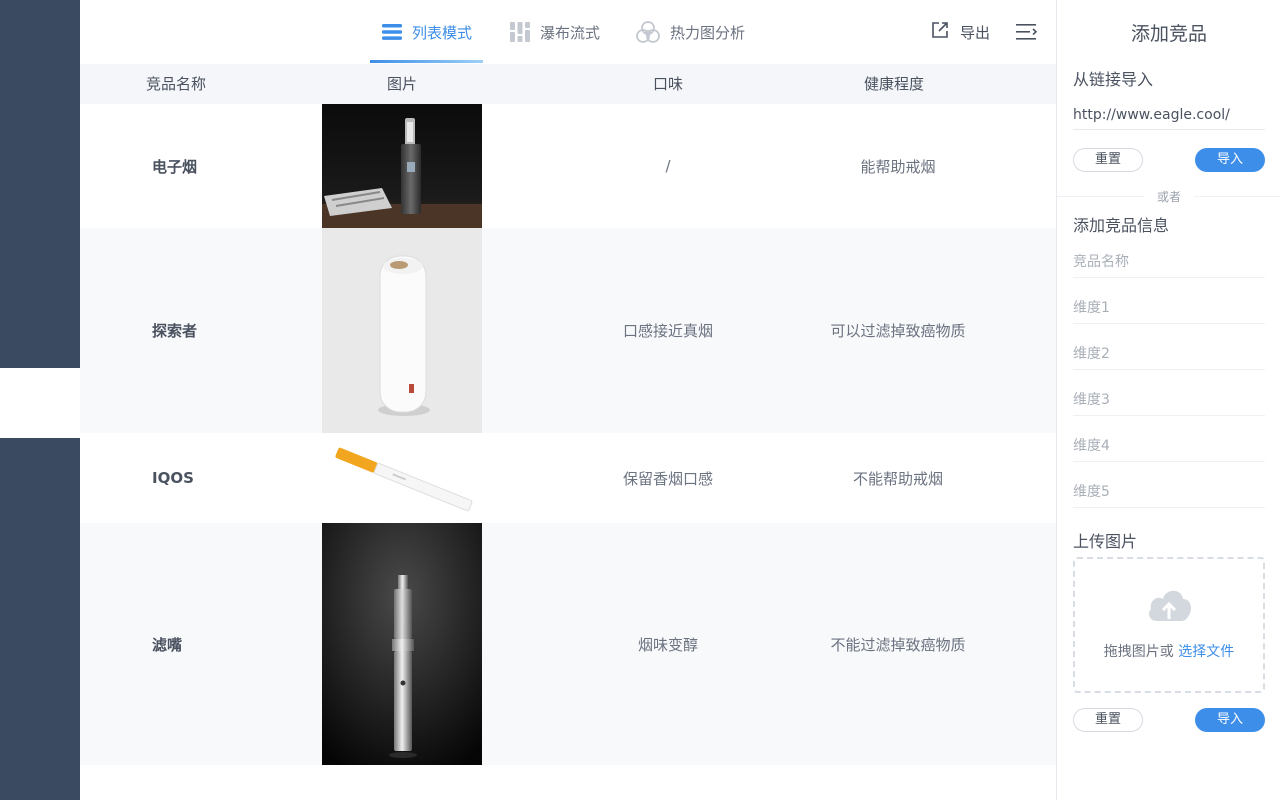 The height and width of the screenshot is (800, 1280). I want to click on import-section-title: 从链接导入, so click(1113, 79).